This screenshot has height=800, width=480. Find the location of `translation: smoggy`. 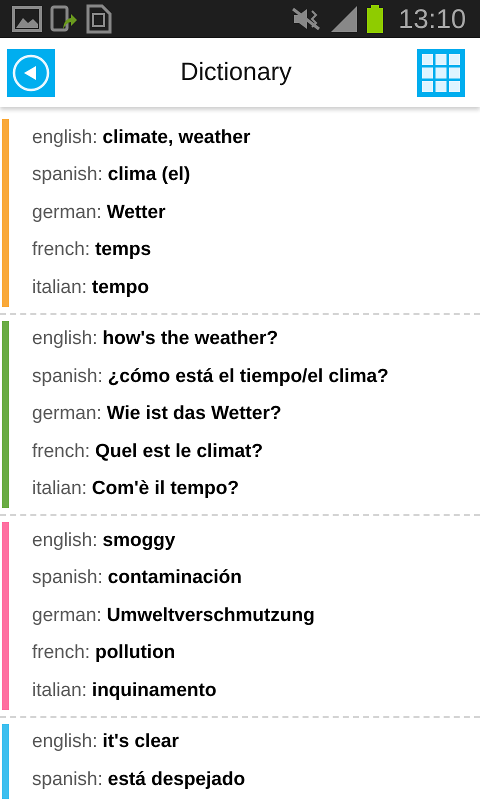

translation: smoggy is located at coordinates (139, 541).